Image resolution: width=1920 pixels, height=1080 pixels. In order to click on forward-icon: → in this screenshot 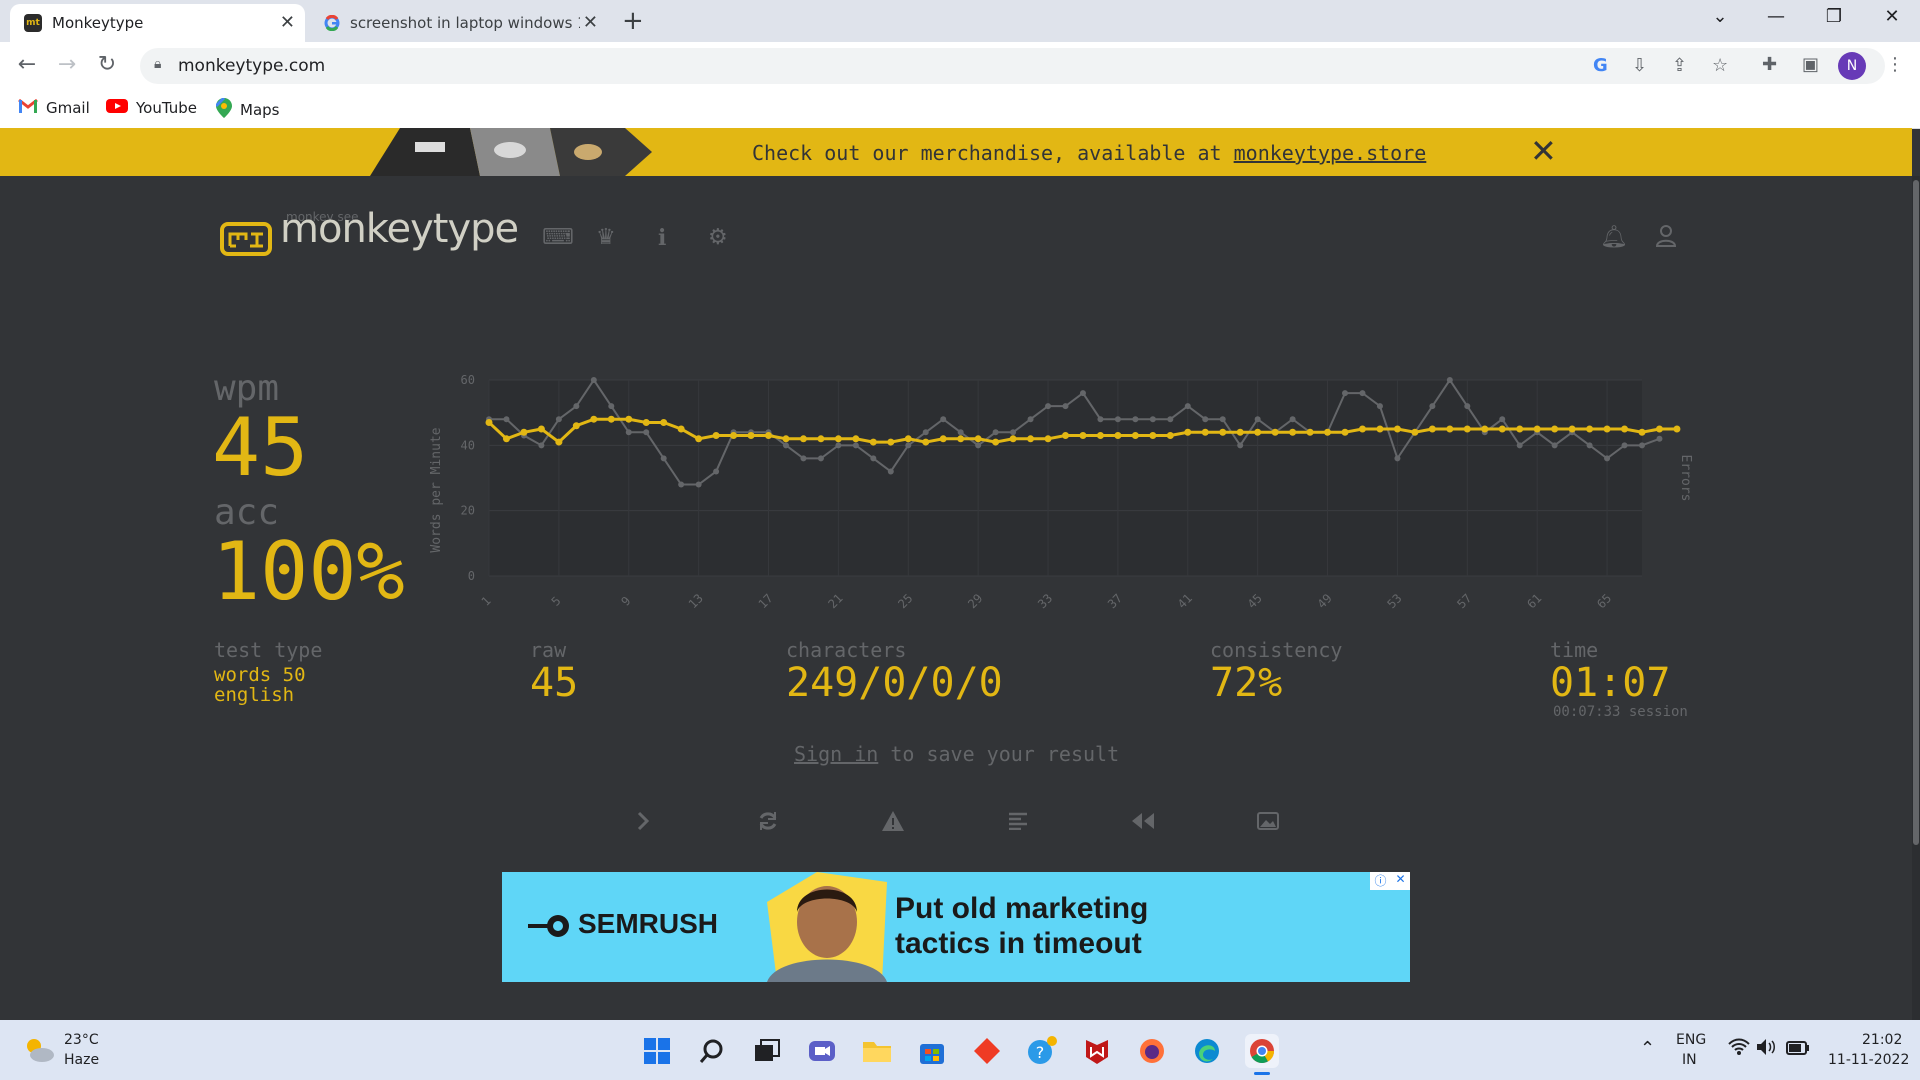, I will do `click(67, 64)`.